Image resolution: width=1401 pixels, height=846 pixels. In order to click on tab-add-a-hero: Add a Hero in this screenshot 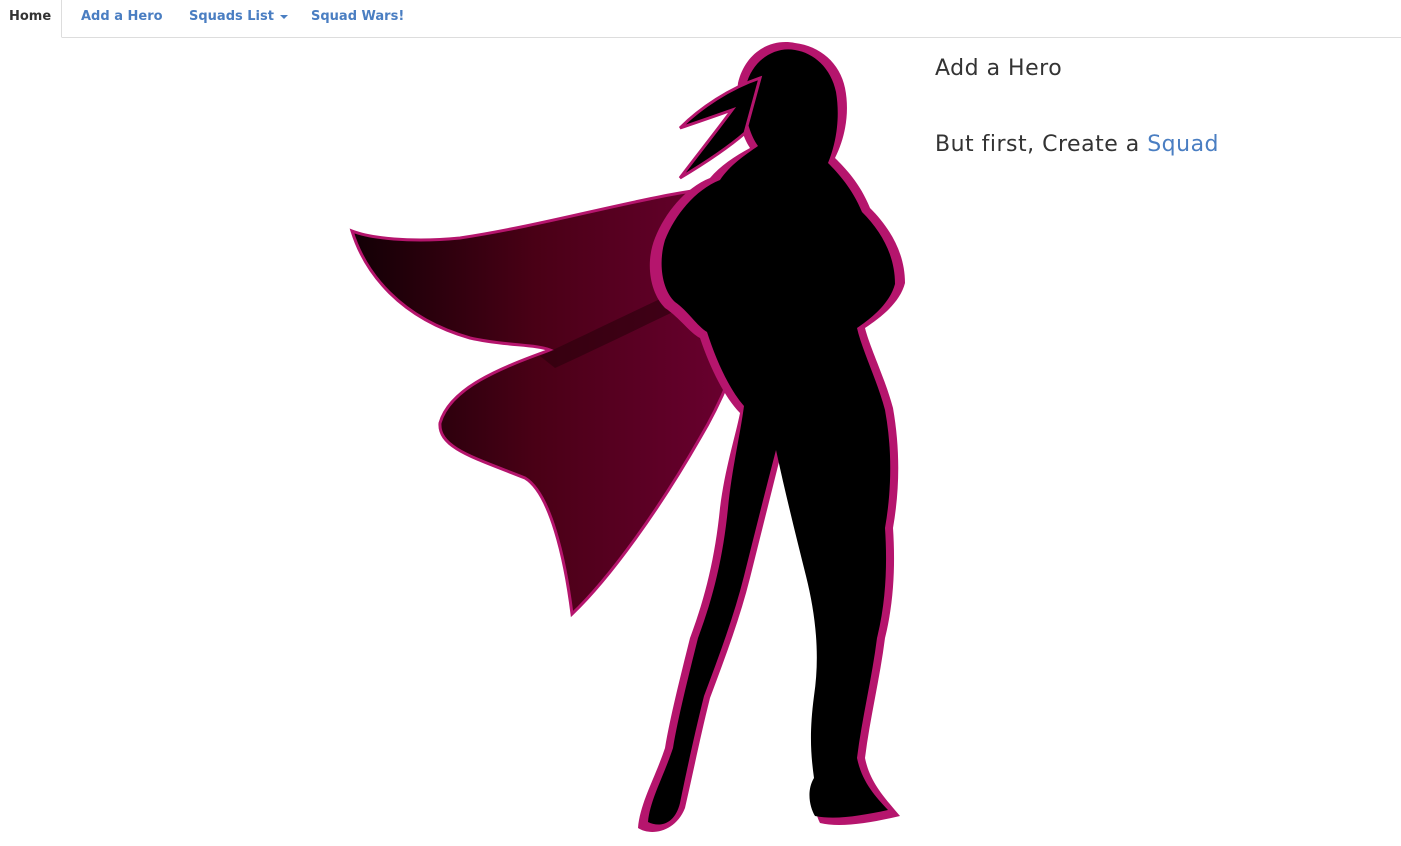, I will do `click(122, 19)`.